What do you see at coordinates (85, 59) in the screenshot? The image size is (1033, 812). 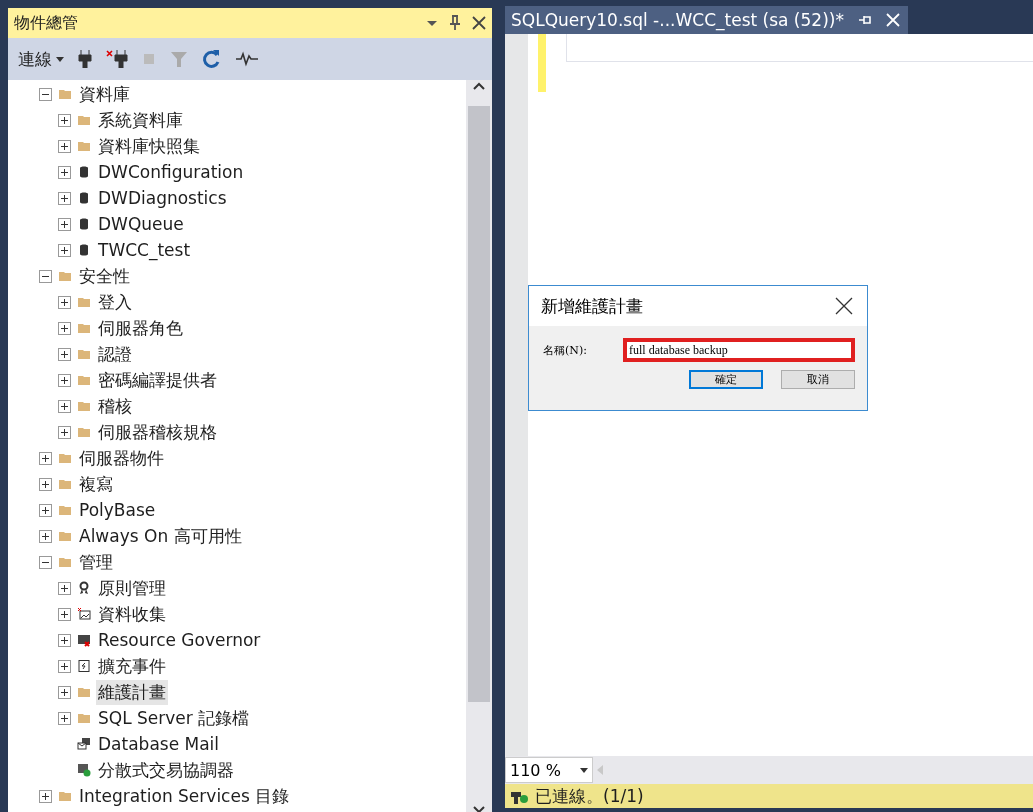 I see `plug-icon` at bounding box center [85, 59].